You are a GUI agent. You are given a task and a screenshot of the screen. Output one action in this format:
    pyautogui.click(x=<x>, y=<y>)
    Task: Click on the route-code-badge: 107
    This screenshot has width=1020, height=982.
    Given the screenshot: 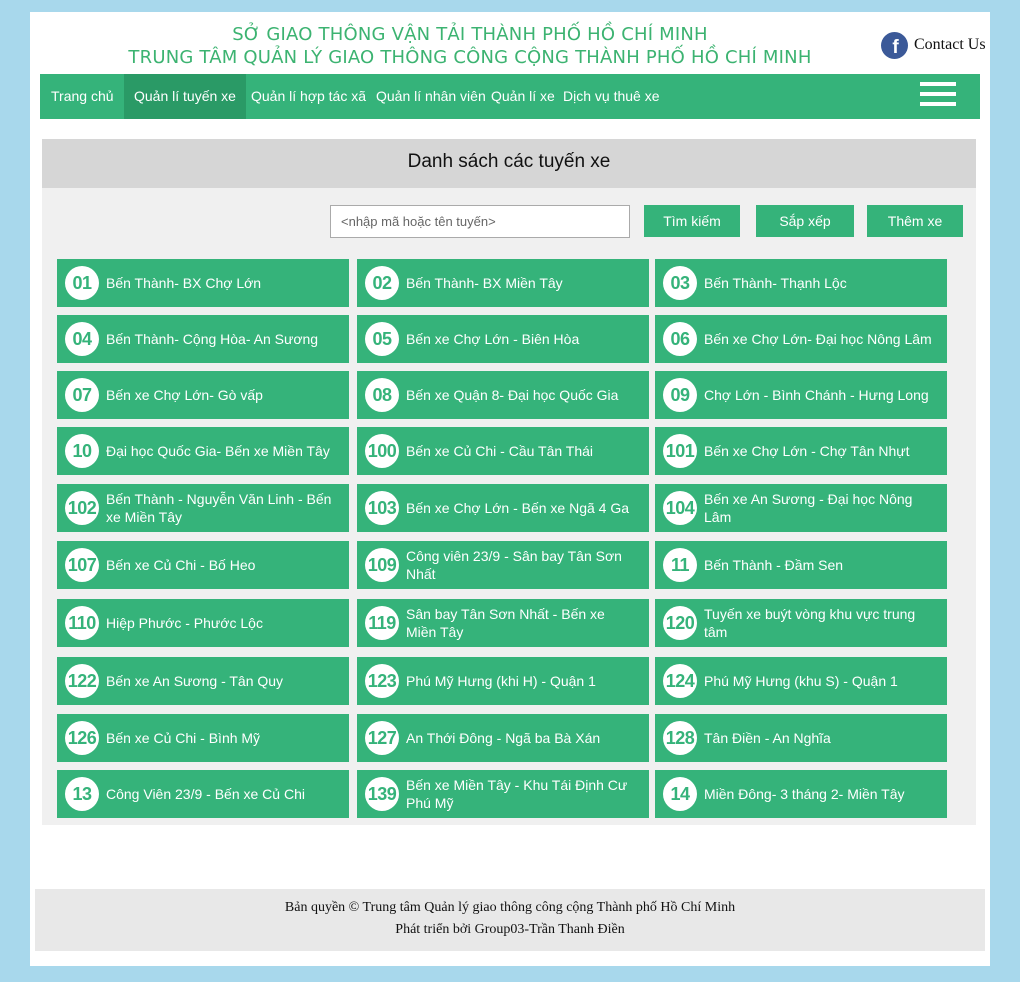 What is the action you would take?
    pyautogui.click(x=82, y=565)
    